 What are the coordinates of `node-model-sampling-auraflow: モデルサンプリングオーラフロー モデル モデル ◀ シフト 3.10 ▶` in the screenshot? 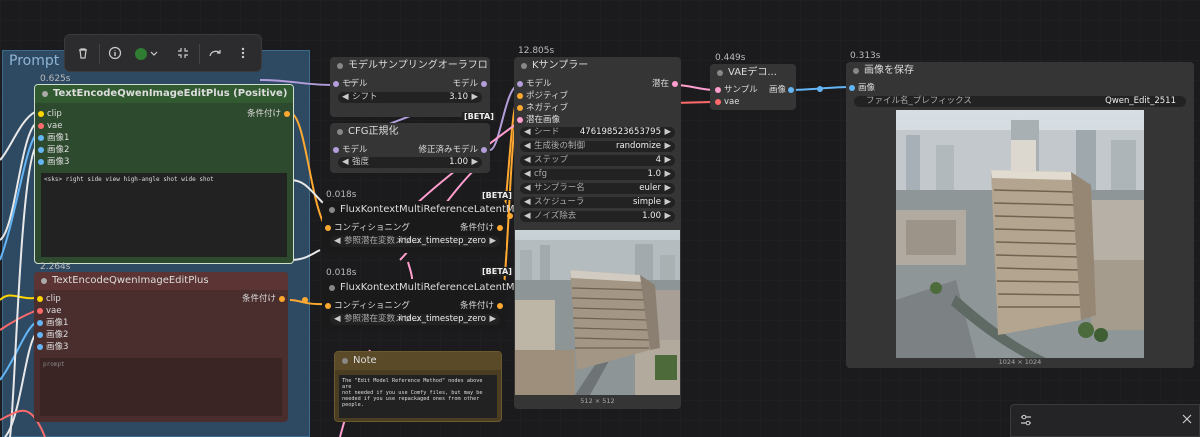 It's located at (410, 87).